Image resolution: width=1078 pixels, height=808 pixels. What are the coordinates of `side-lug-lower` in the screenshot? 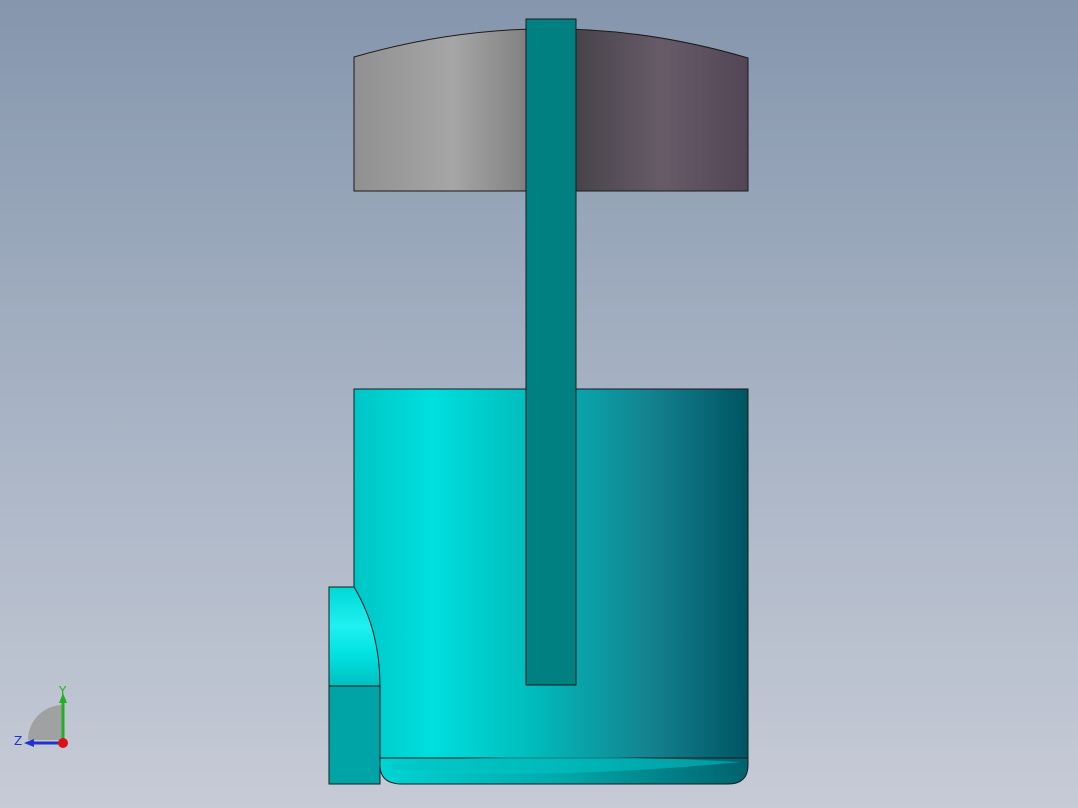 It's located at (354, 735).